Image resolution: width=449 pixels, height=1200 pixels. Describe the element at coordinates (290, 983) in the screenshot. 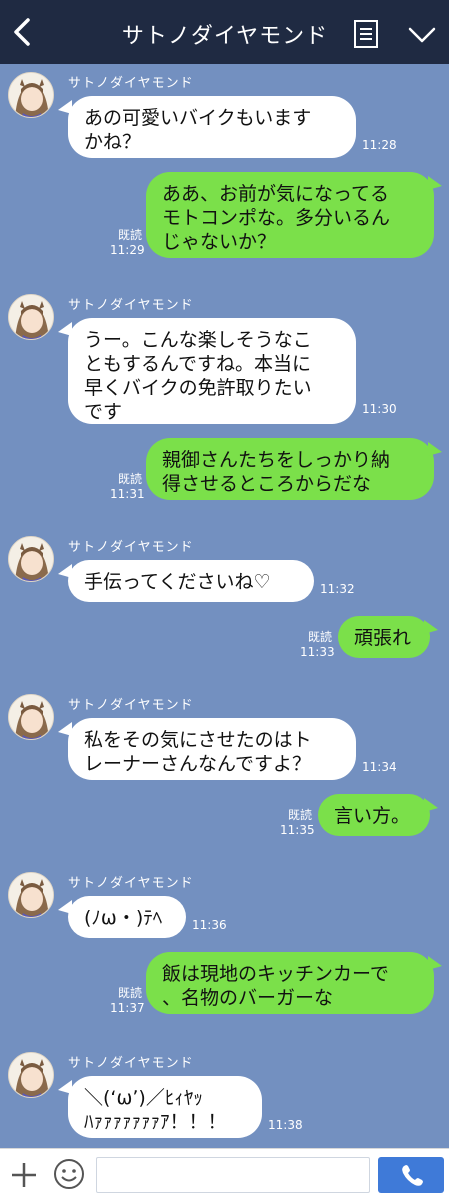

I see `message-bubble: 飯は現地のキッチンカーで 、名物のバーガーな` at that location.